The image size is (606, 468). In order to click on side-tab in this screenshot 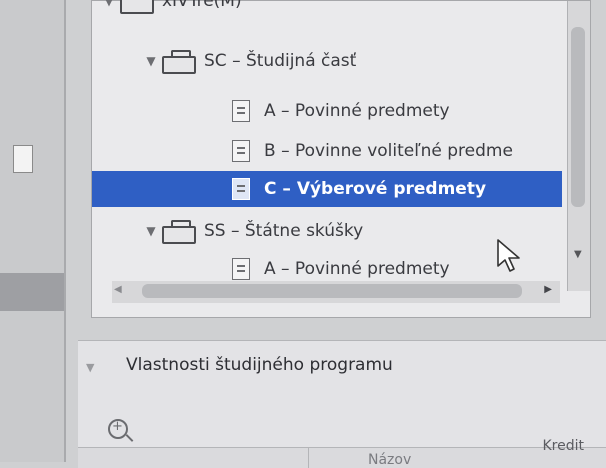, I will do `click(32, 292)`.